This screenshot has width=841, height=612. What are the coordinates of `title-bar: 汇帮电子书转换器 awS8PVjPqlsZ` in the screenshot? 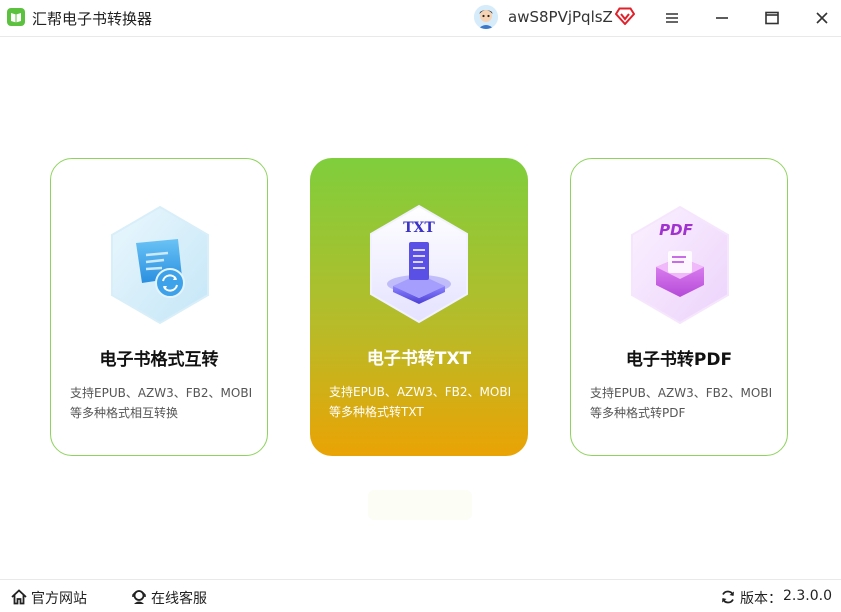 It's located at (420, 18).